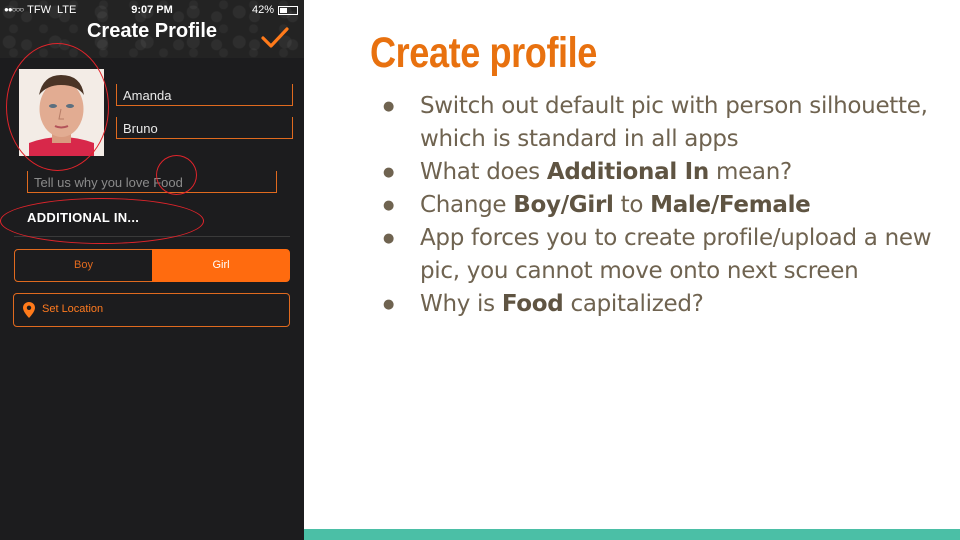 The image size is (960, 540). What do you see at coordinates (262, 10) in the screenshot?
I see `battery-percent: 42%` at bounding box center [262, 10].